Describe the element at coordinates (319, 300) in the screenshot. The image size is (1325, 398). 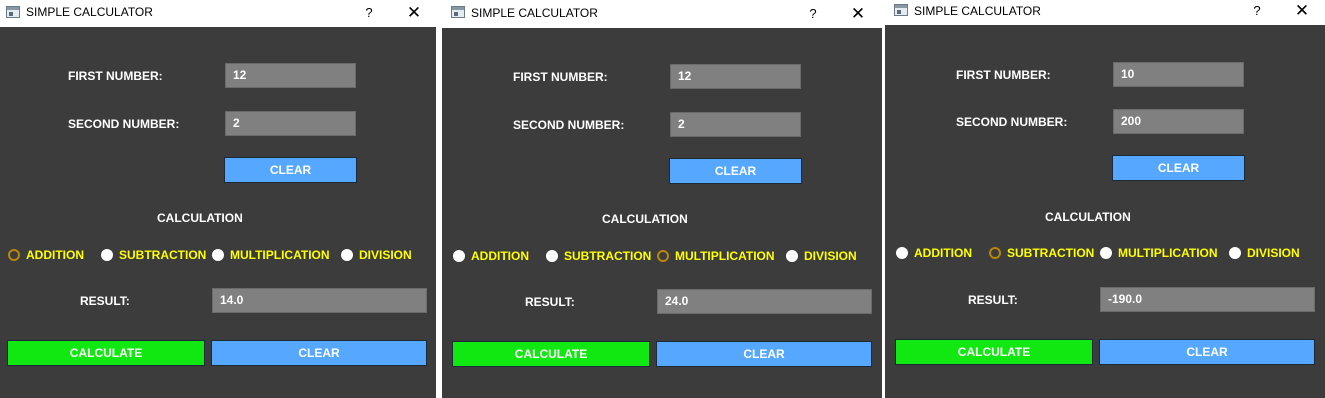
I see `result-field: 14.0` at that location.